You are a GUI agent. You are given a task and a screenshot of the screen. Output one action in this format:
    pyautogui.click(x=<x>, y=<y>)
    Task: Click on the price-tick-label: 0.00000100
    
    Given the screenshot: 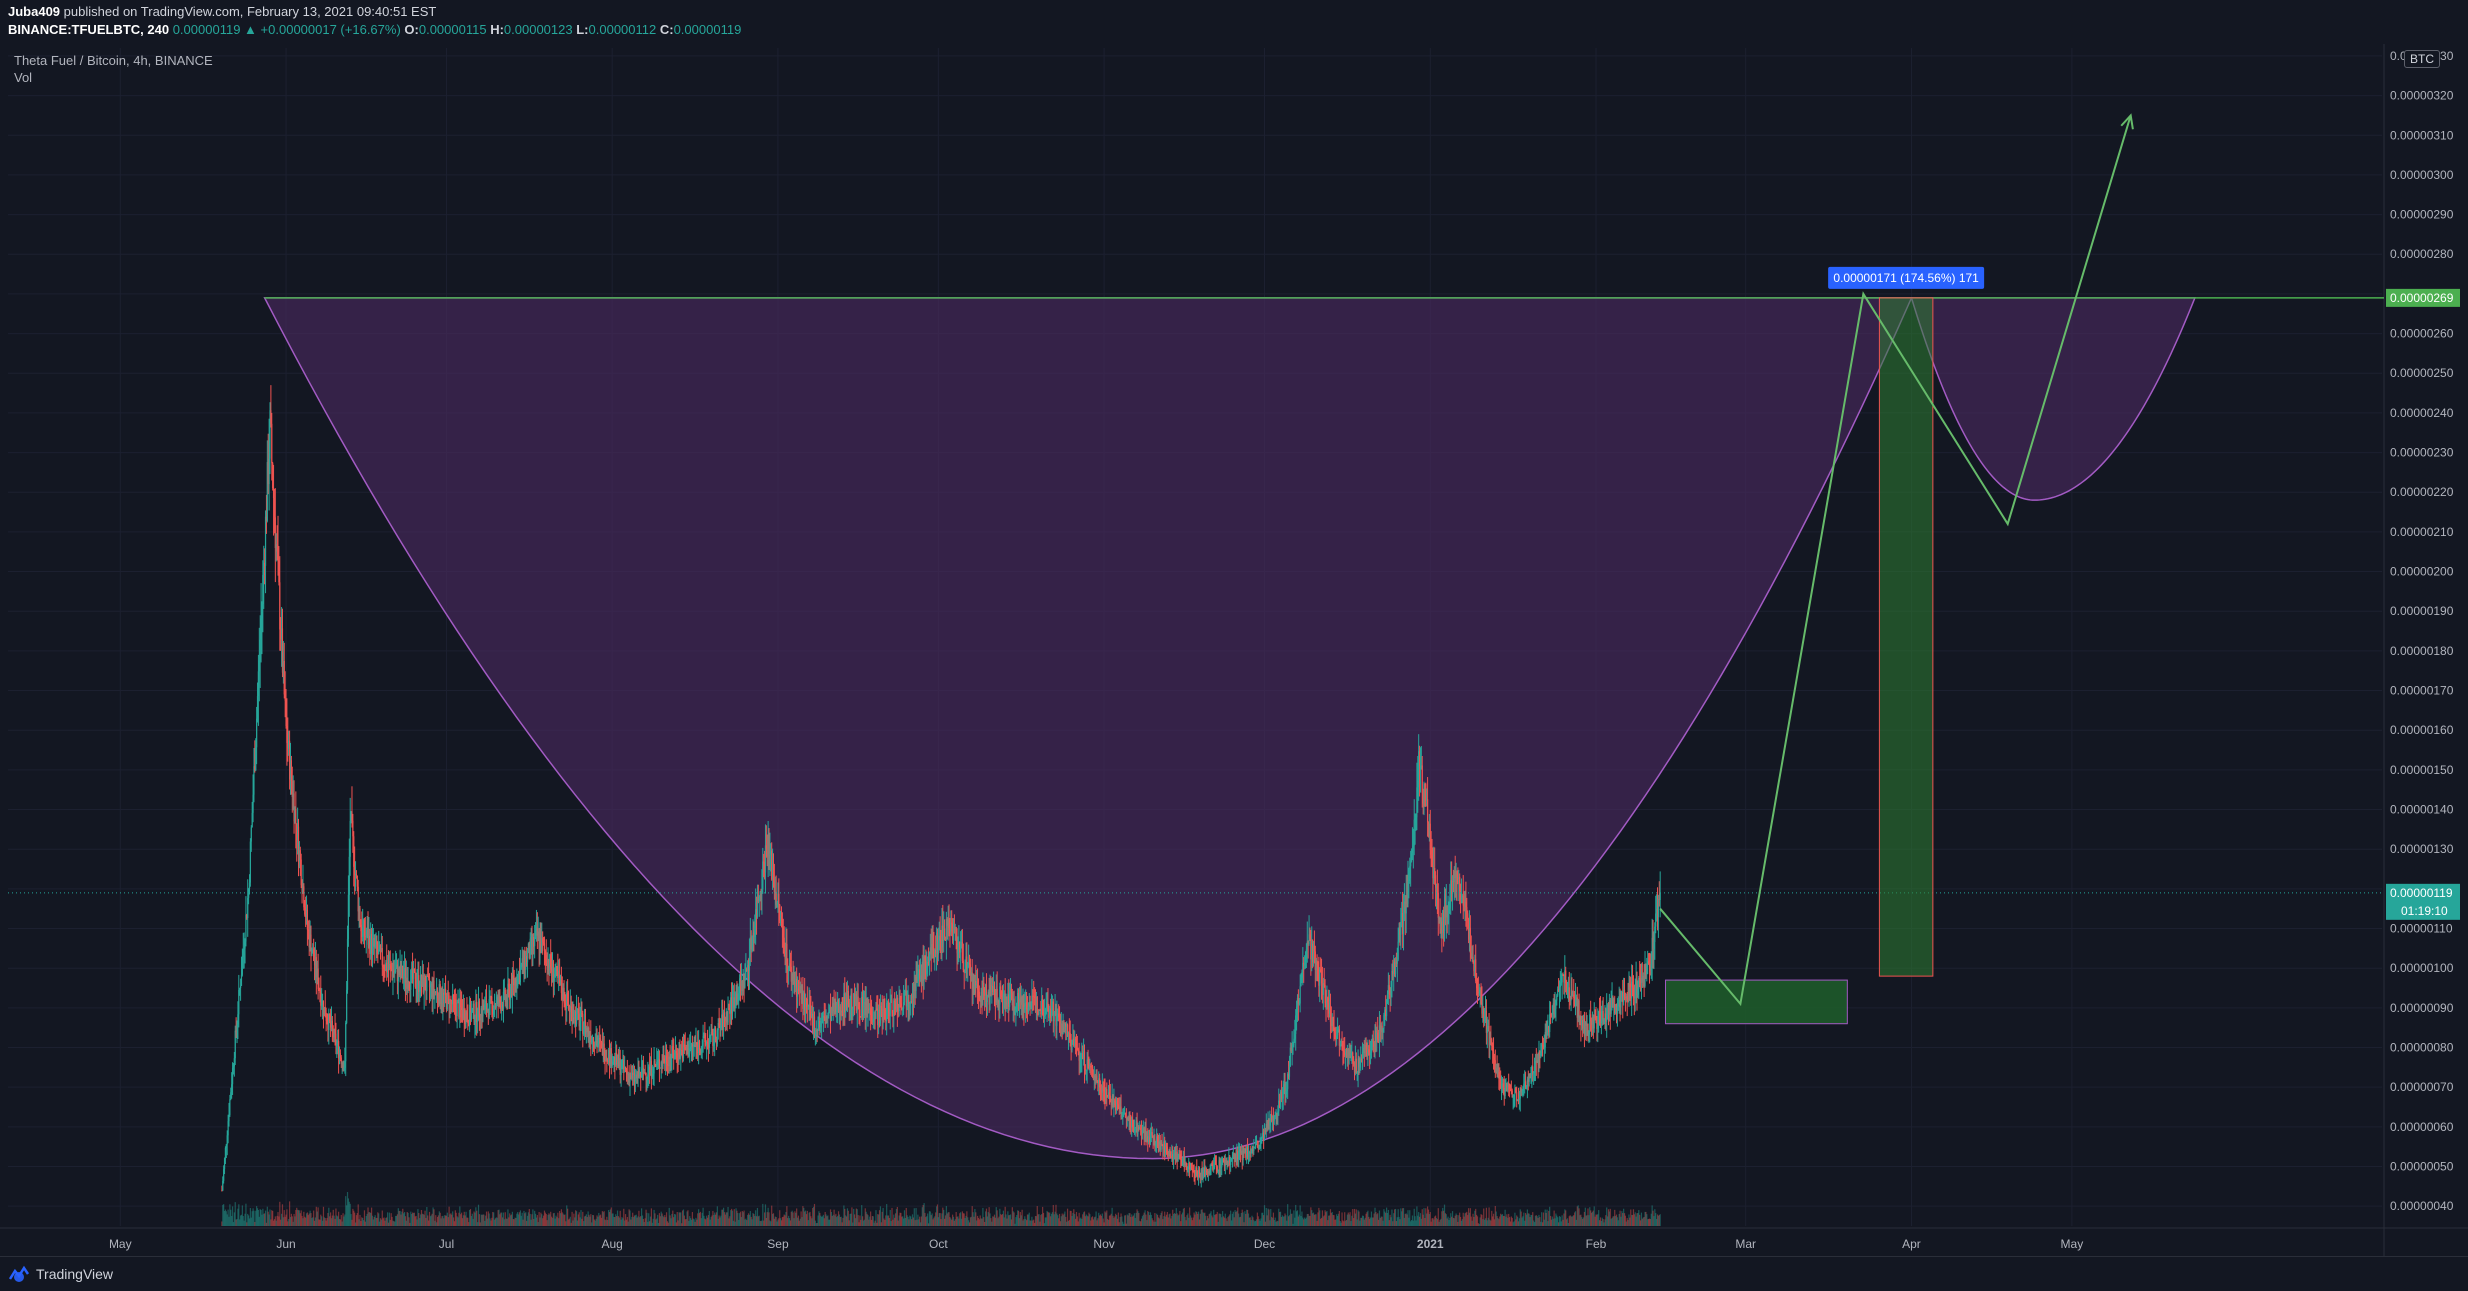 What is the action you would take?
    pyautogui.click(x=2422, y=968)
    